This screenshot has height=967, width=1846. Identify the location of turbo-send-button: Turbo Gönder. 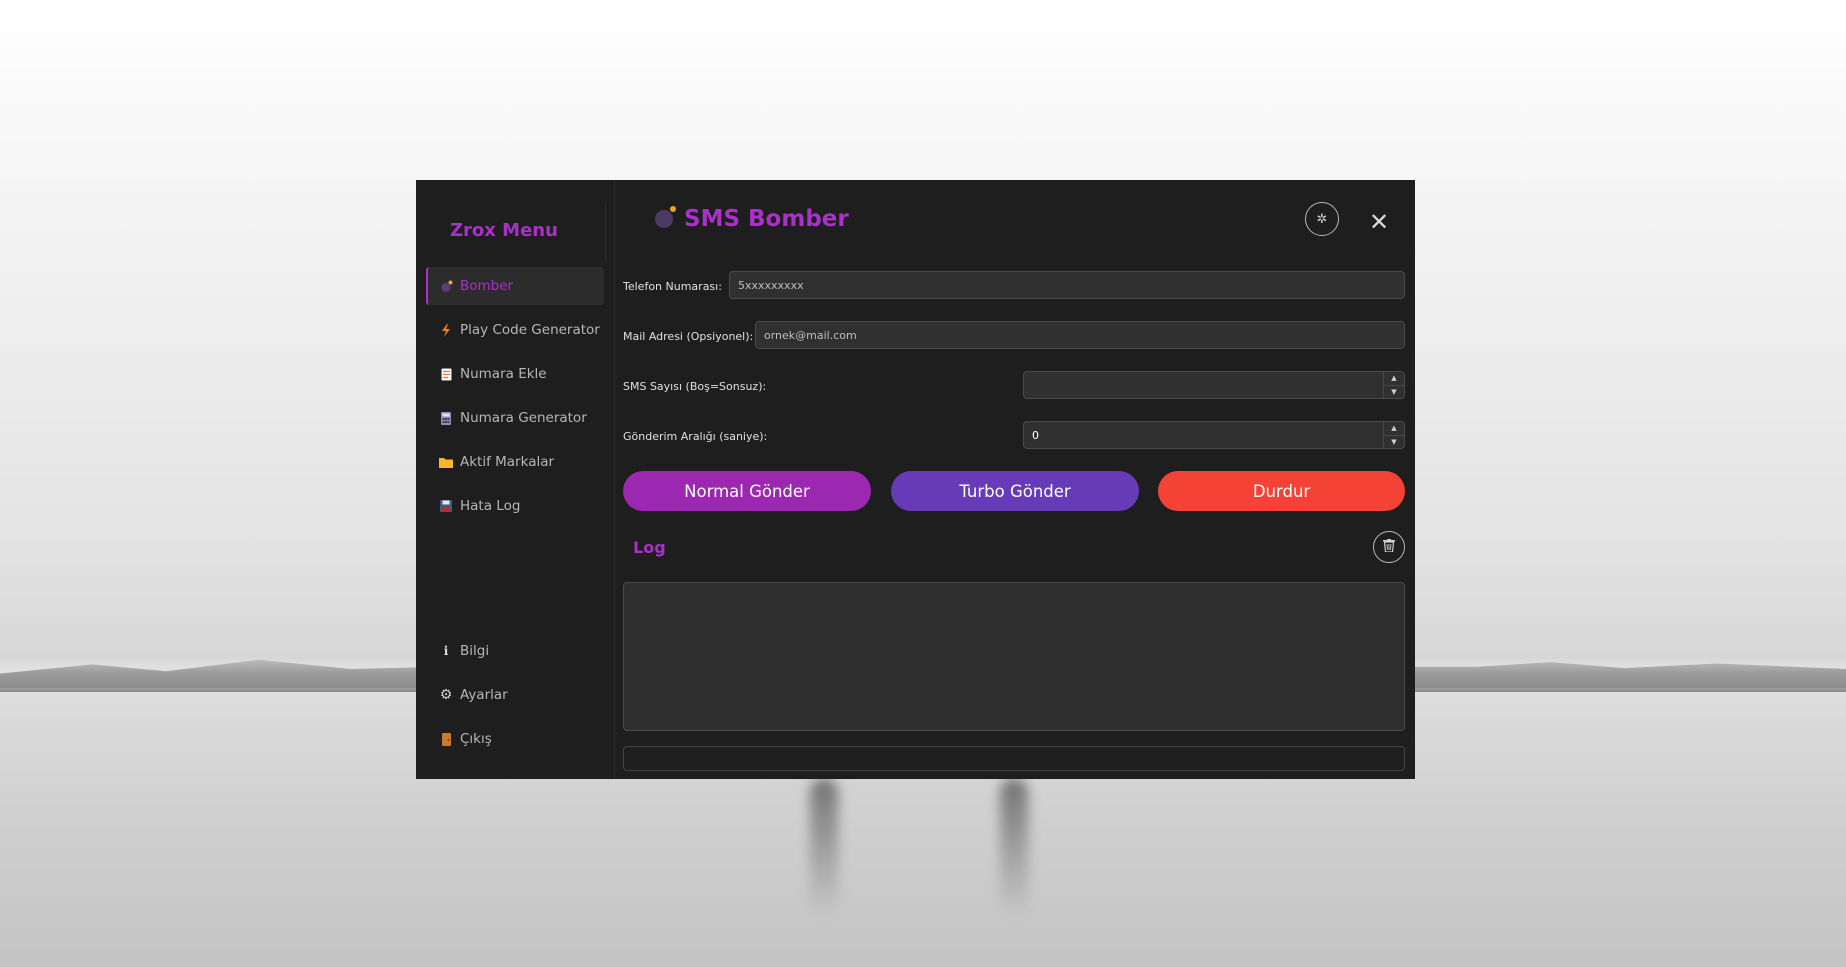
(1015, 491).